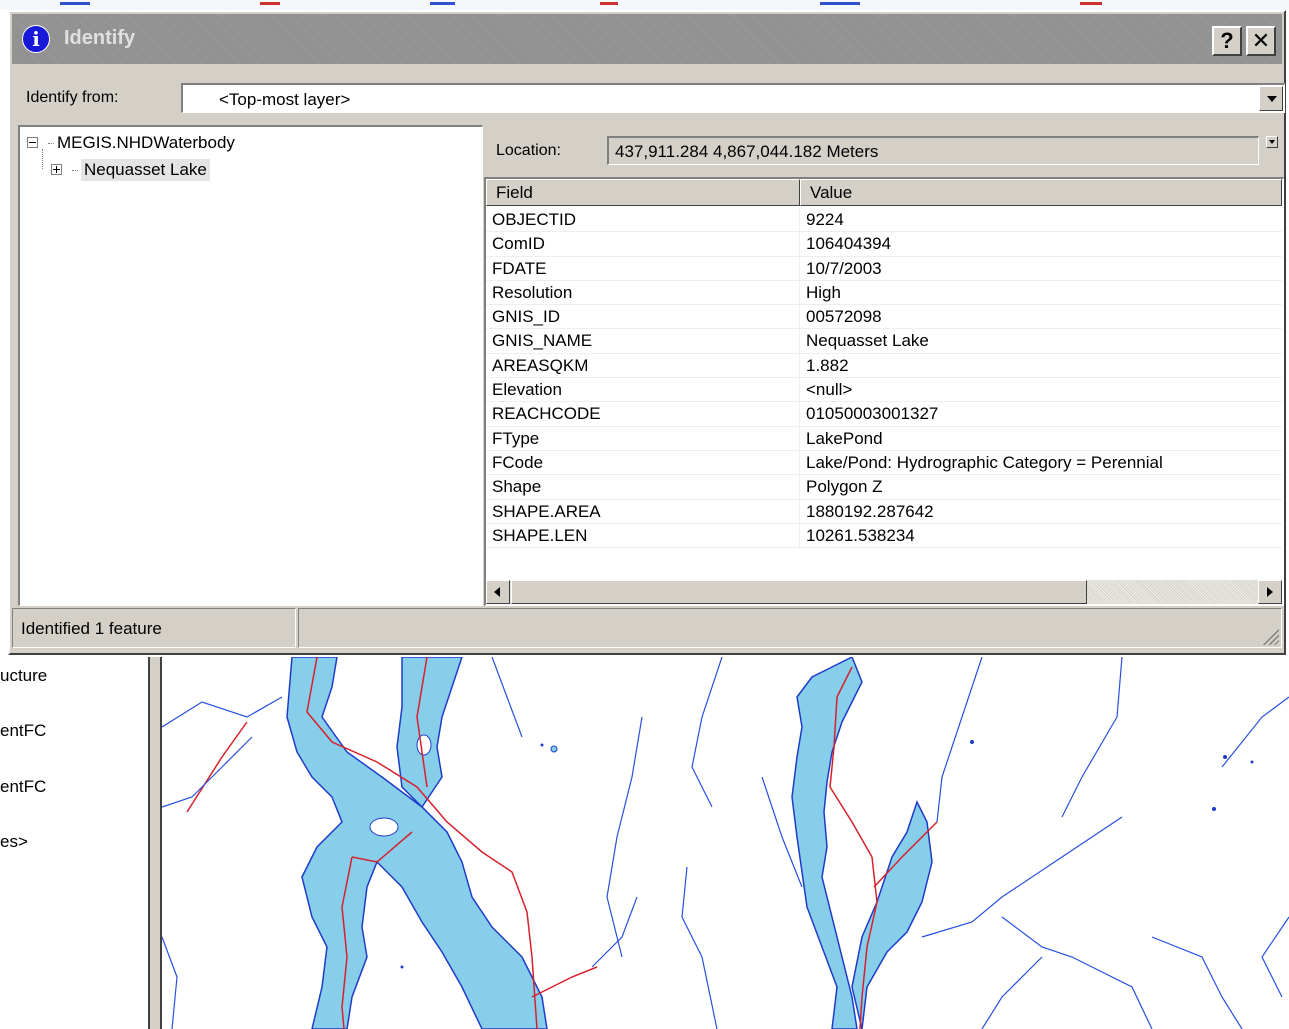 The width and height of the screenshot is (1289, 1029). Describe the element at coordinates (23, 676) in the screenshot. I see `toc-item: ucture` at that location.